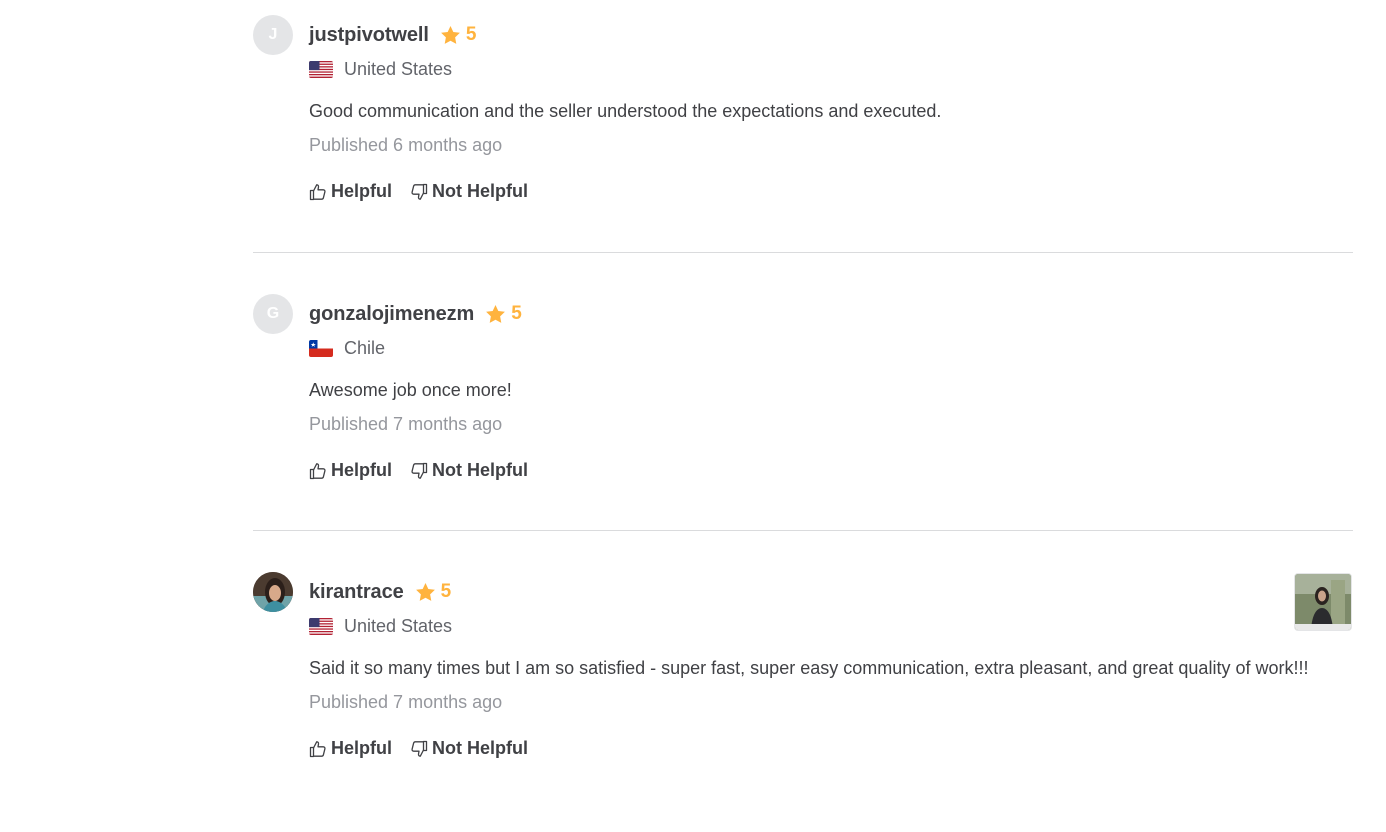  I want to click on reviewer-header: gonzalojimenezm 5, so click(829, 314).